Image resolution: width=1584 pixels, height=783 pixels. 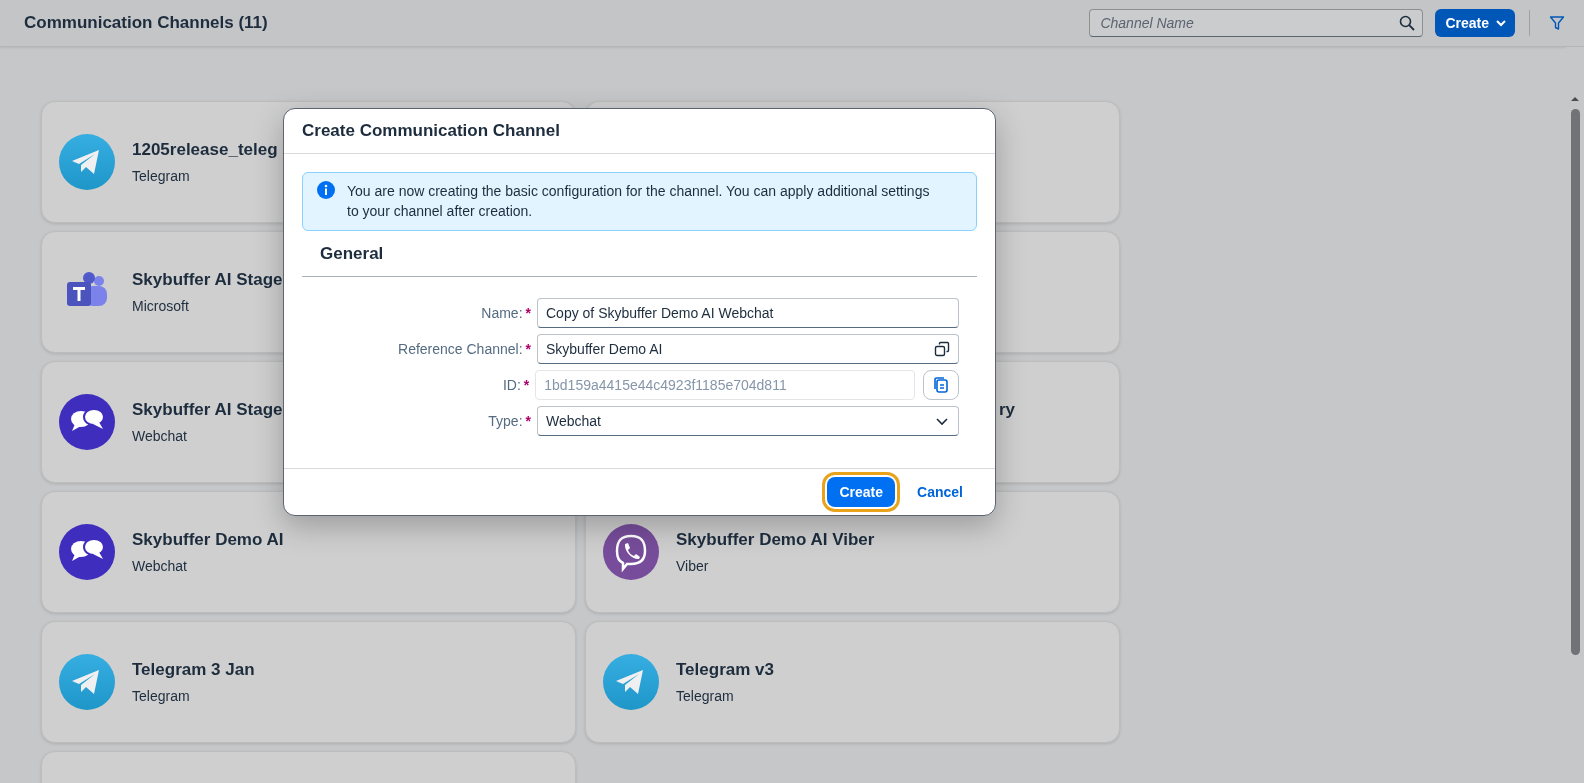 What do you see at coordinates (639, 201) in the screenshot?
I see `info-message: You are now creating the basic configuration for the channel. You can apply additional settings to your channel after creation.` at bounding box center [639, 201].